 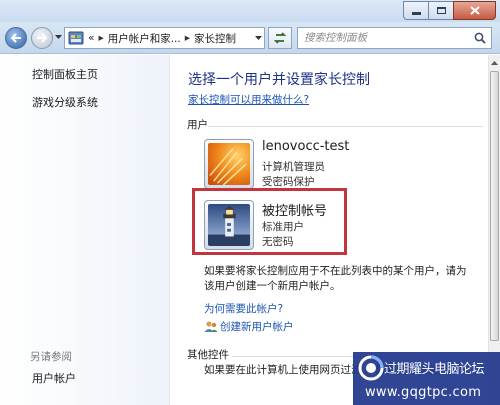 What do you see at coordinates (383, 38) in the screenshot?
I see `search-input` at bounding box center [383, 38].